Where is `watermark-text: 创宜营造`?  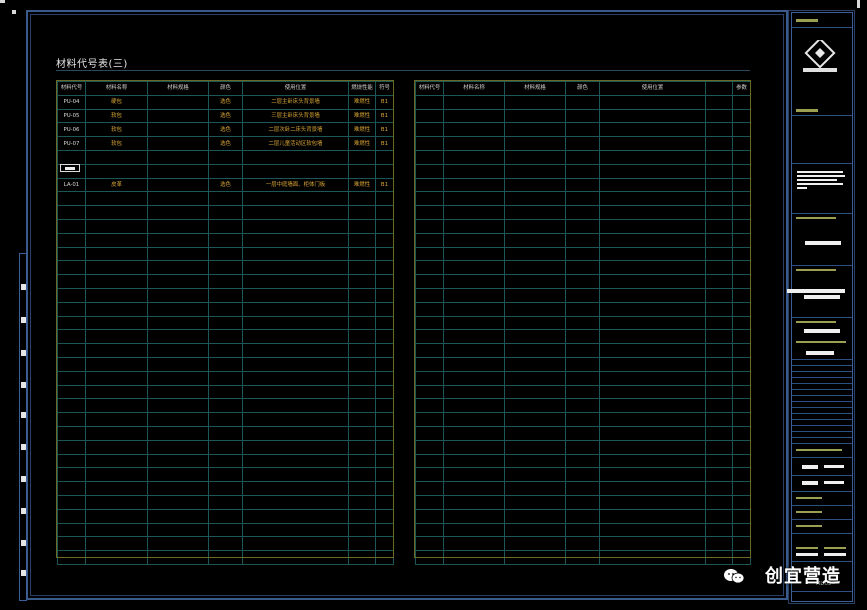 watermark-text: 创宜营造 is located at coordinates (803, 576).